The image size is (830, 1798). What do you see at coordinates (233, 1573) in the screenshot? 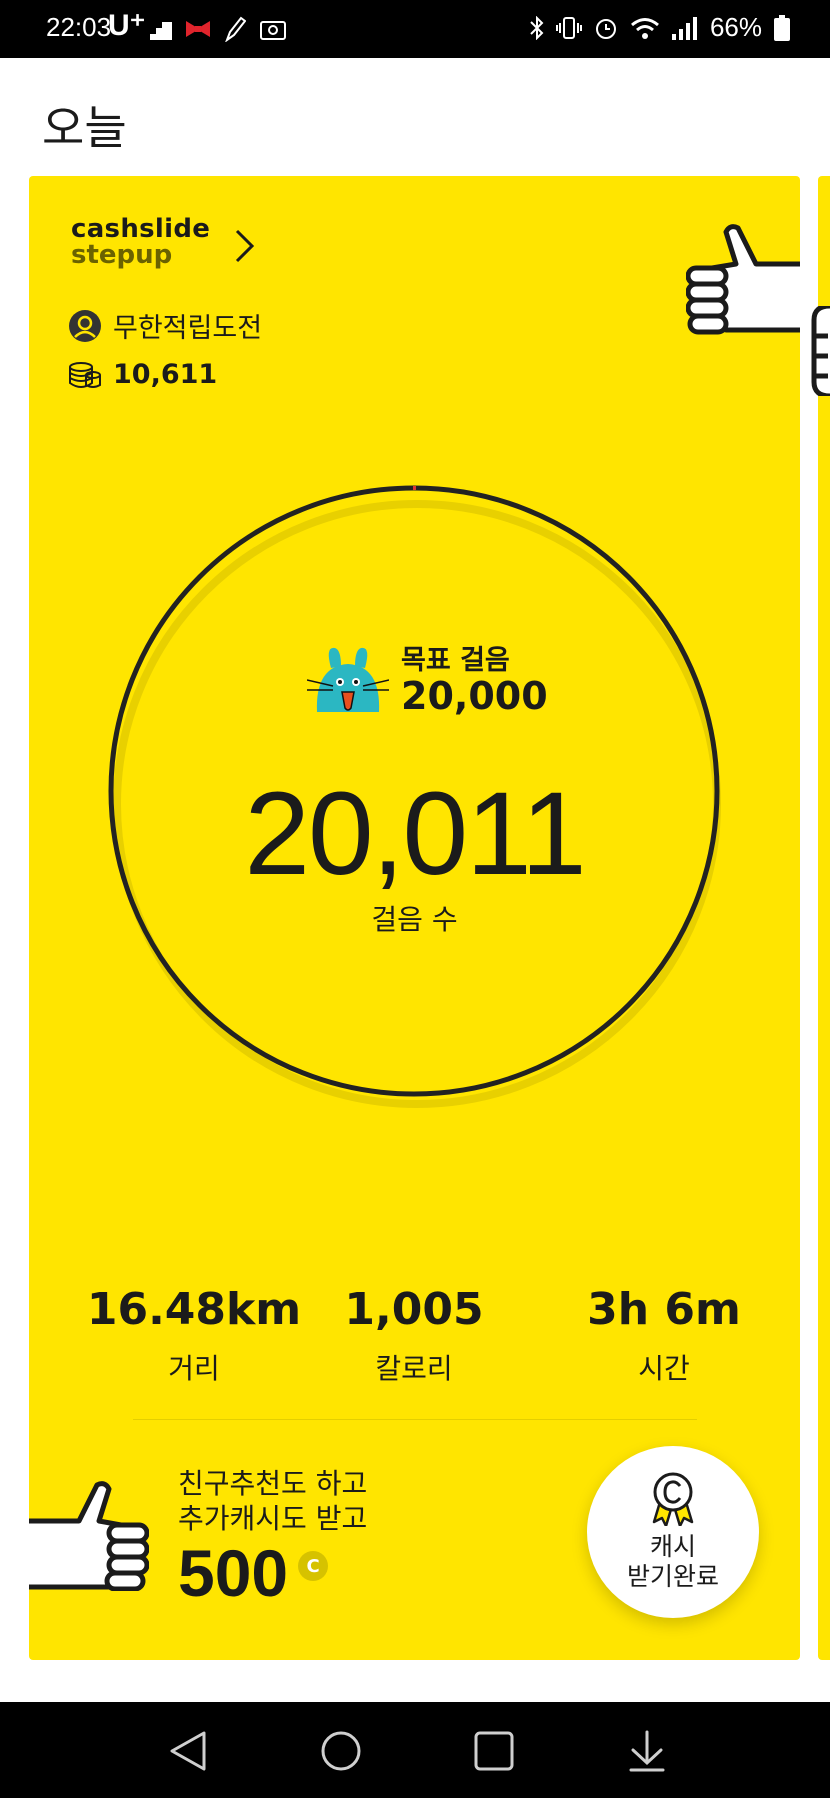
I see `promo-amount: 500` at bounding box center [233, 1573].